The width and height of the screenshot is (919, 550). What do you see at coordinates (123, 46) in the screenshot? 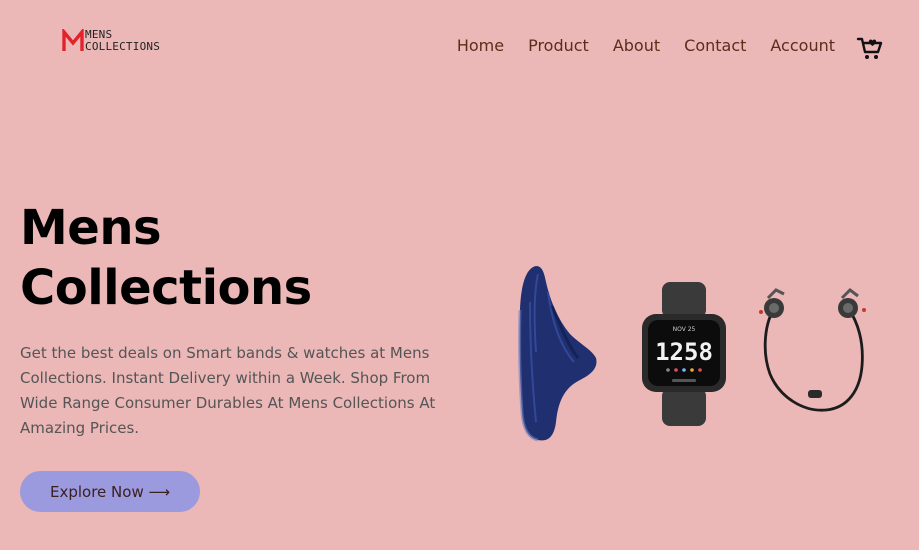
I see `logo-line2: COLLECTIONS` at bounding box center [123, 46].